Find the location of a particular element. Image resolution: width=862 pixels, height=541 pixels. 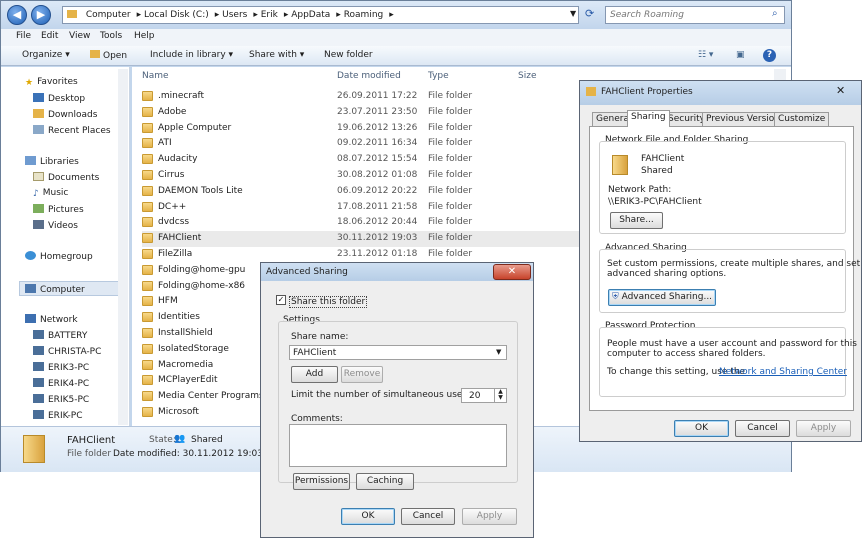

nav-libraries: Libraries is located at coordinates (52, 161).